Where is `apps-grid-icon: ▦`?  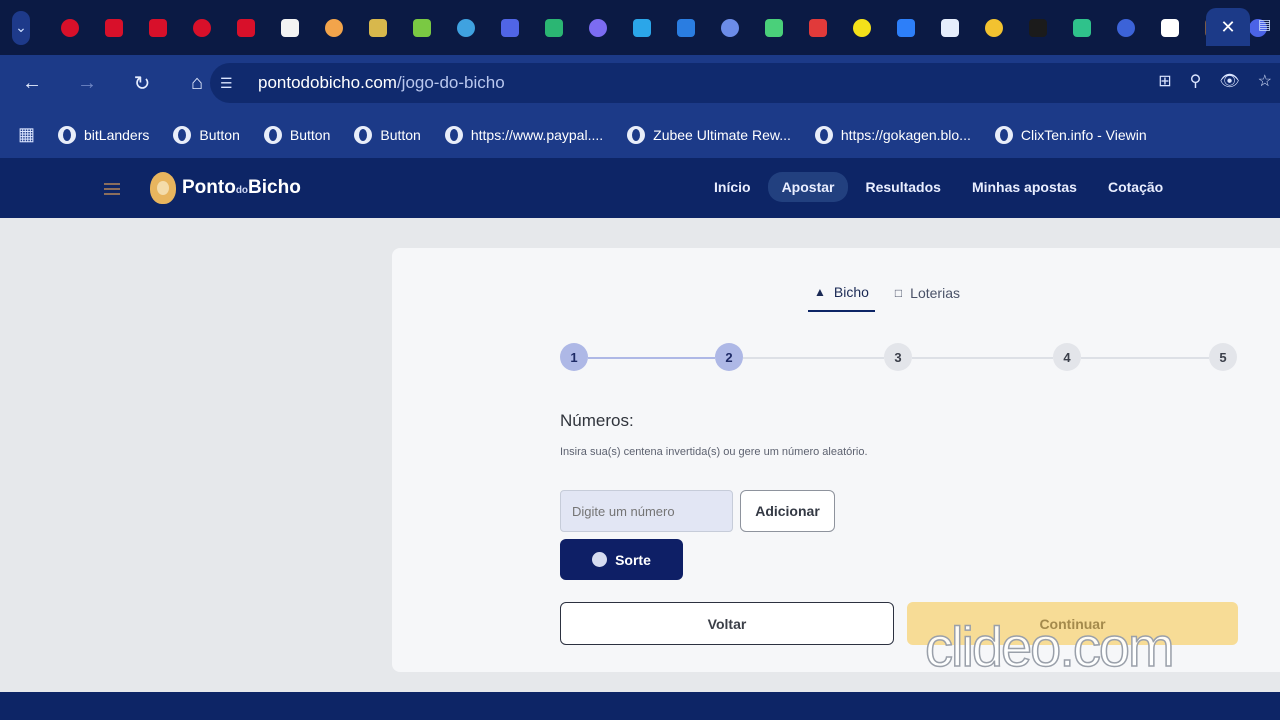
apps-grid-icon: ▦ is located at coordinates (30, 134).